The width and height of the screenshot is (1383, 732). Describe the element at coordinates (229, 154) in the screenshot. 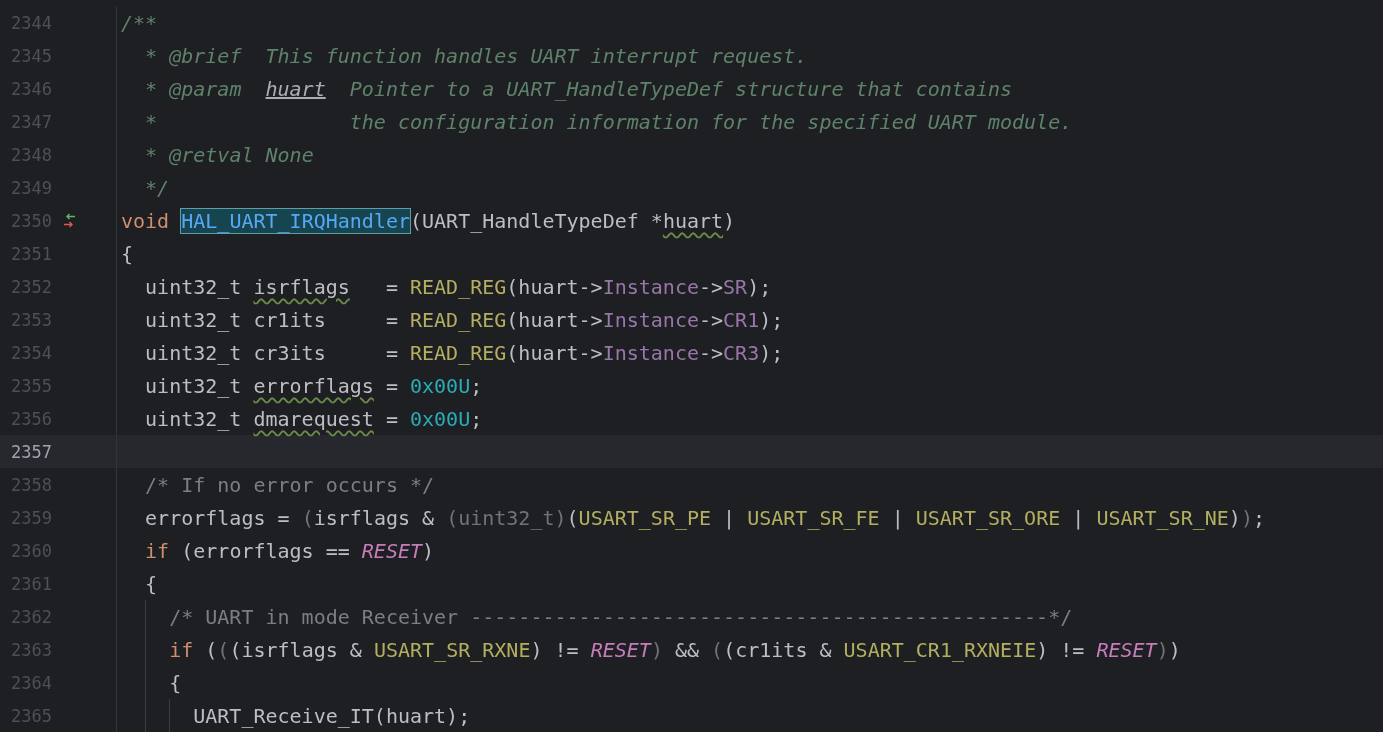

I see `code-line: * @retval None` at that location.